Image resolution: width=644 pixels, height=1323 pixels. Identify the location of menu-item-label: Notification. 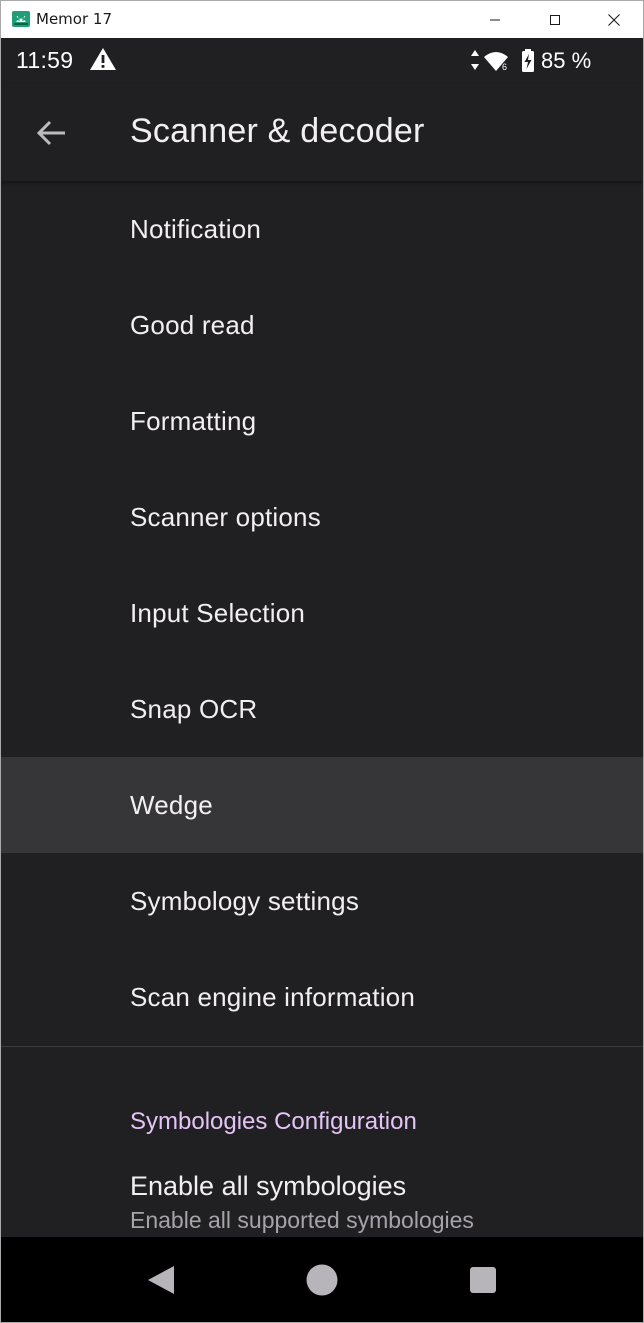
(196, 228).